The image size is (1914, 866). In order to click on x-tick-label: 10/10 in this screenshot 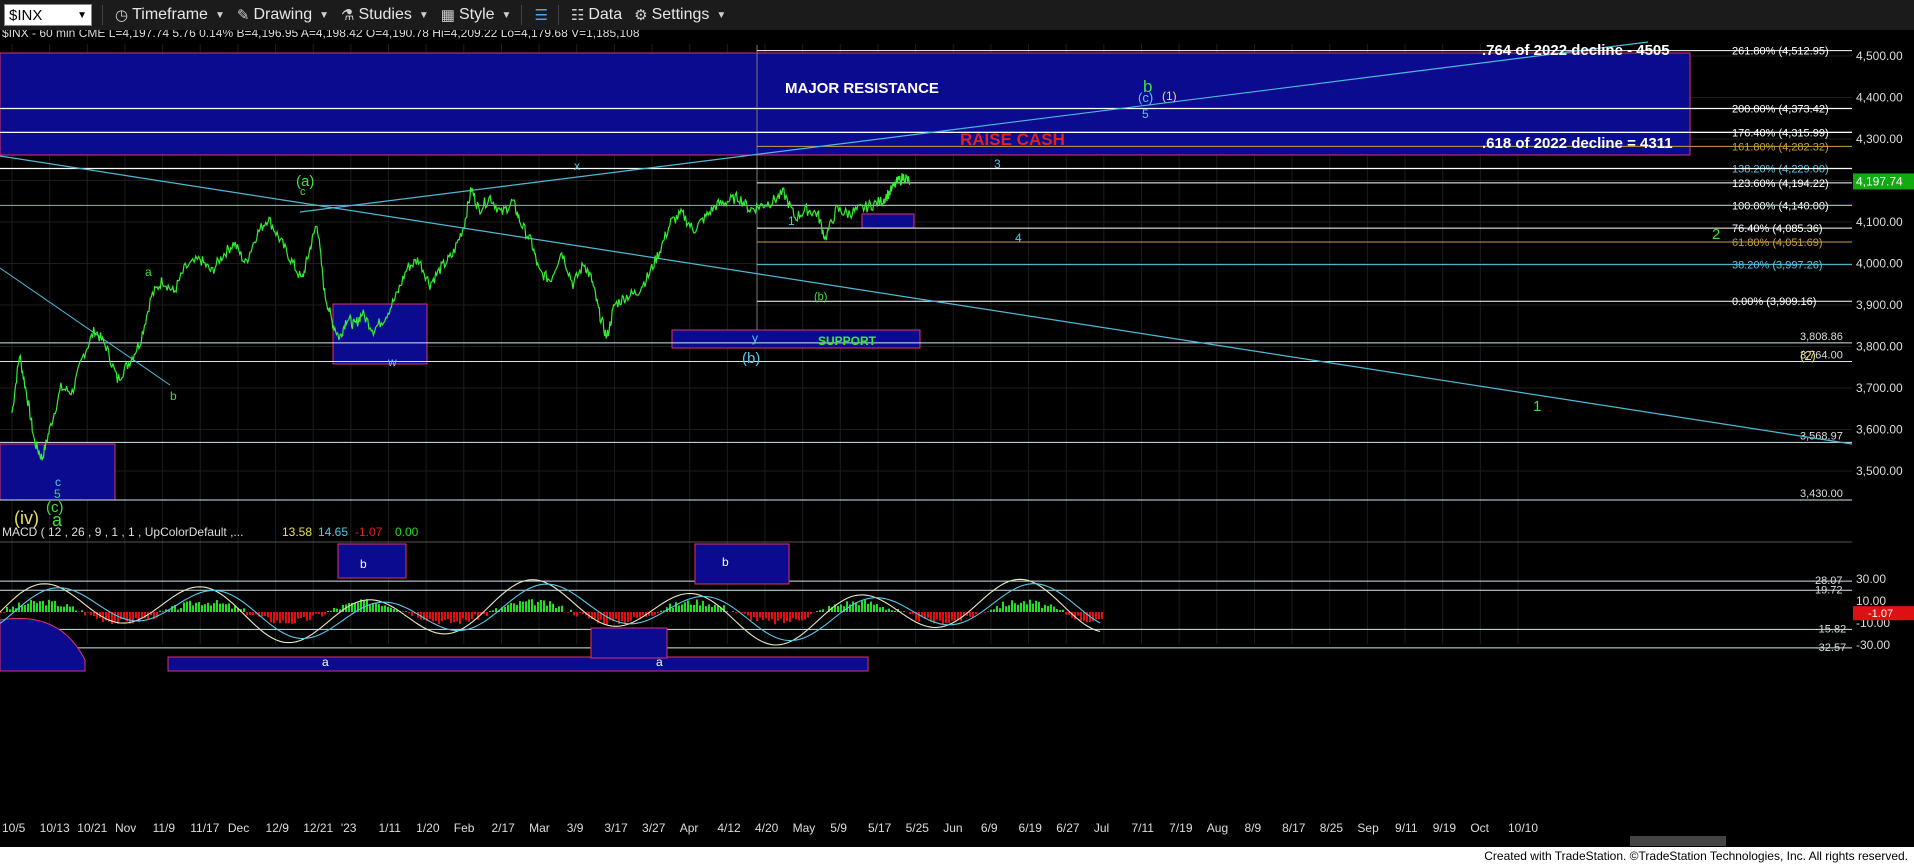, I will do `click(1523, 828)`.